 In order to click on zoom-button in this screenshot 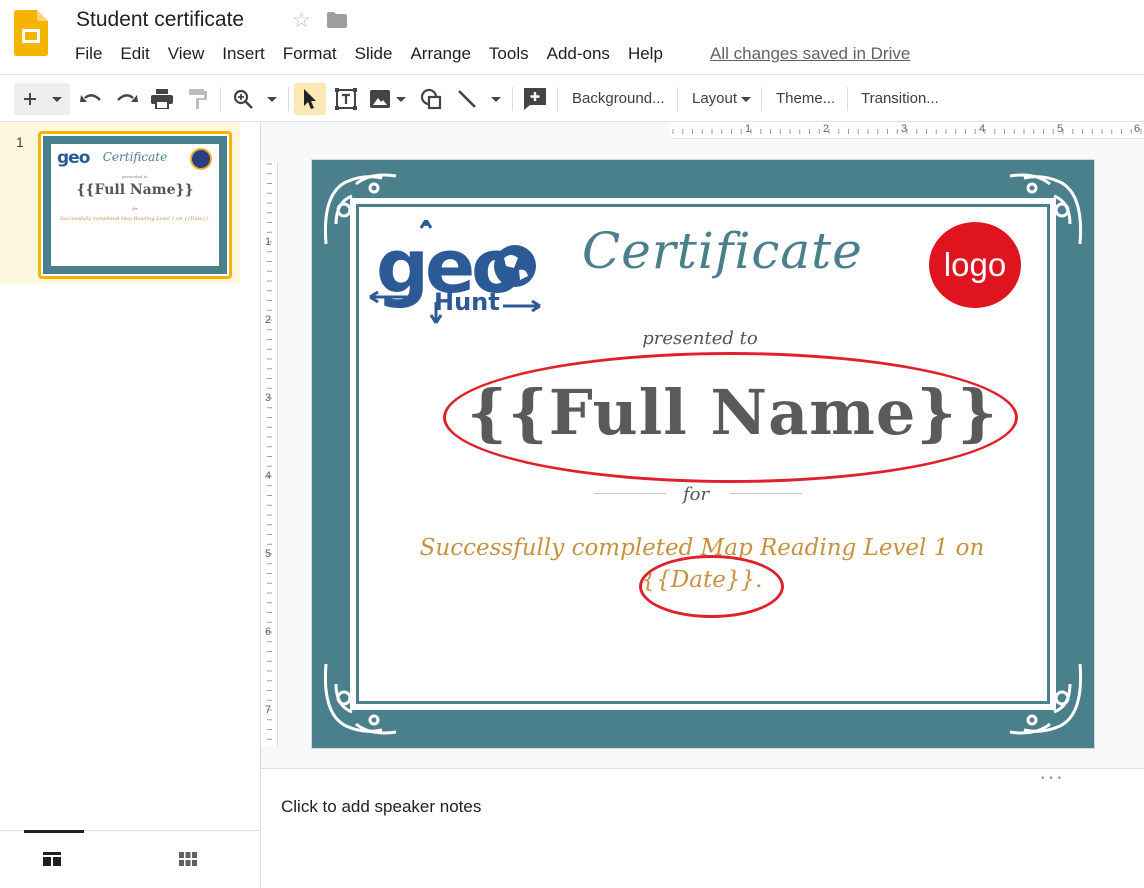, I will do `click(255, 99)`.